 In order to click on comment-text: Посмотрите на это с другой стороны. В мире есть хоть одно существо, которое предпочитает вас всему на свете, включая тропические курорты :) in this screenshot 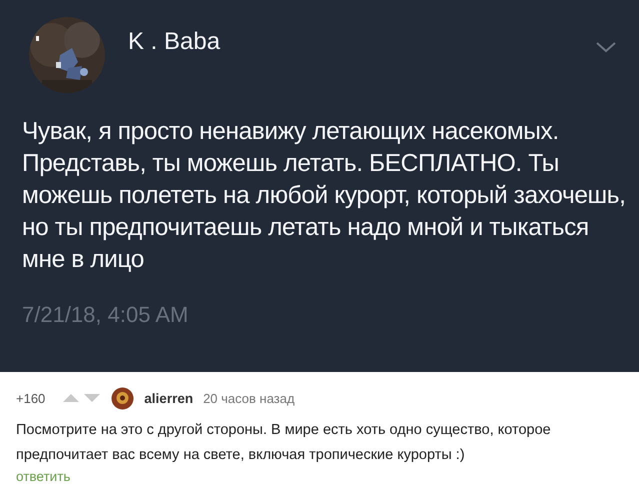, I will do `click(284, 443)`.